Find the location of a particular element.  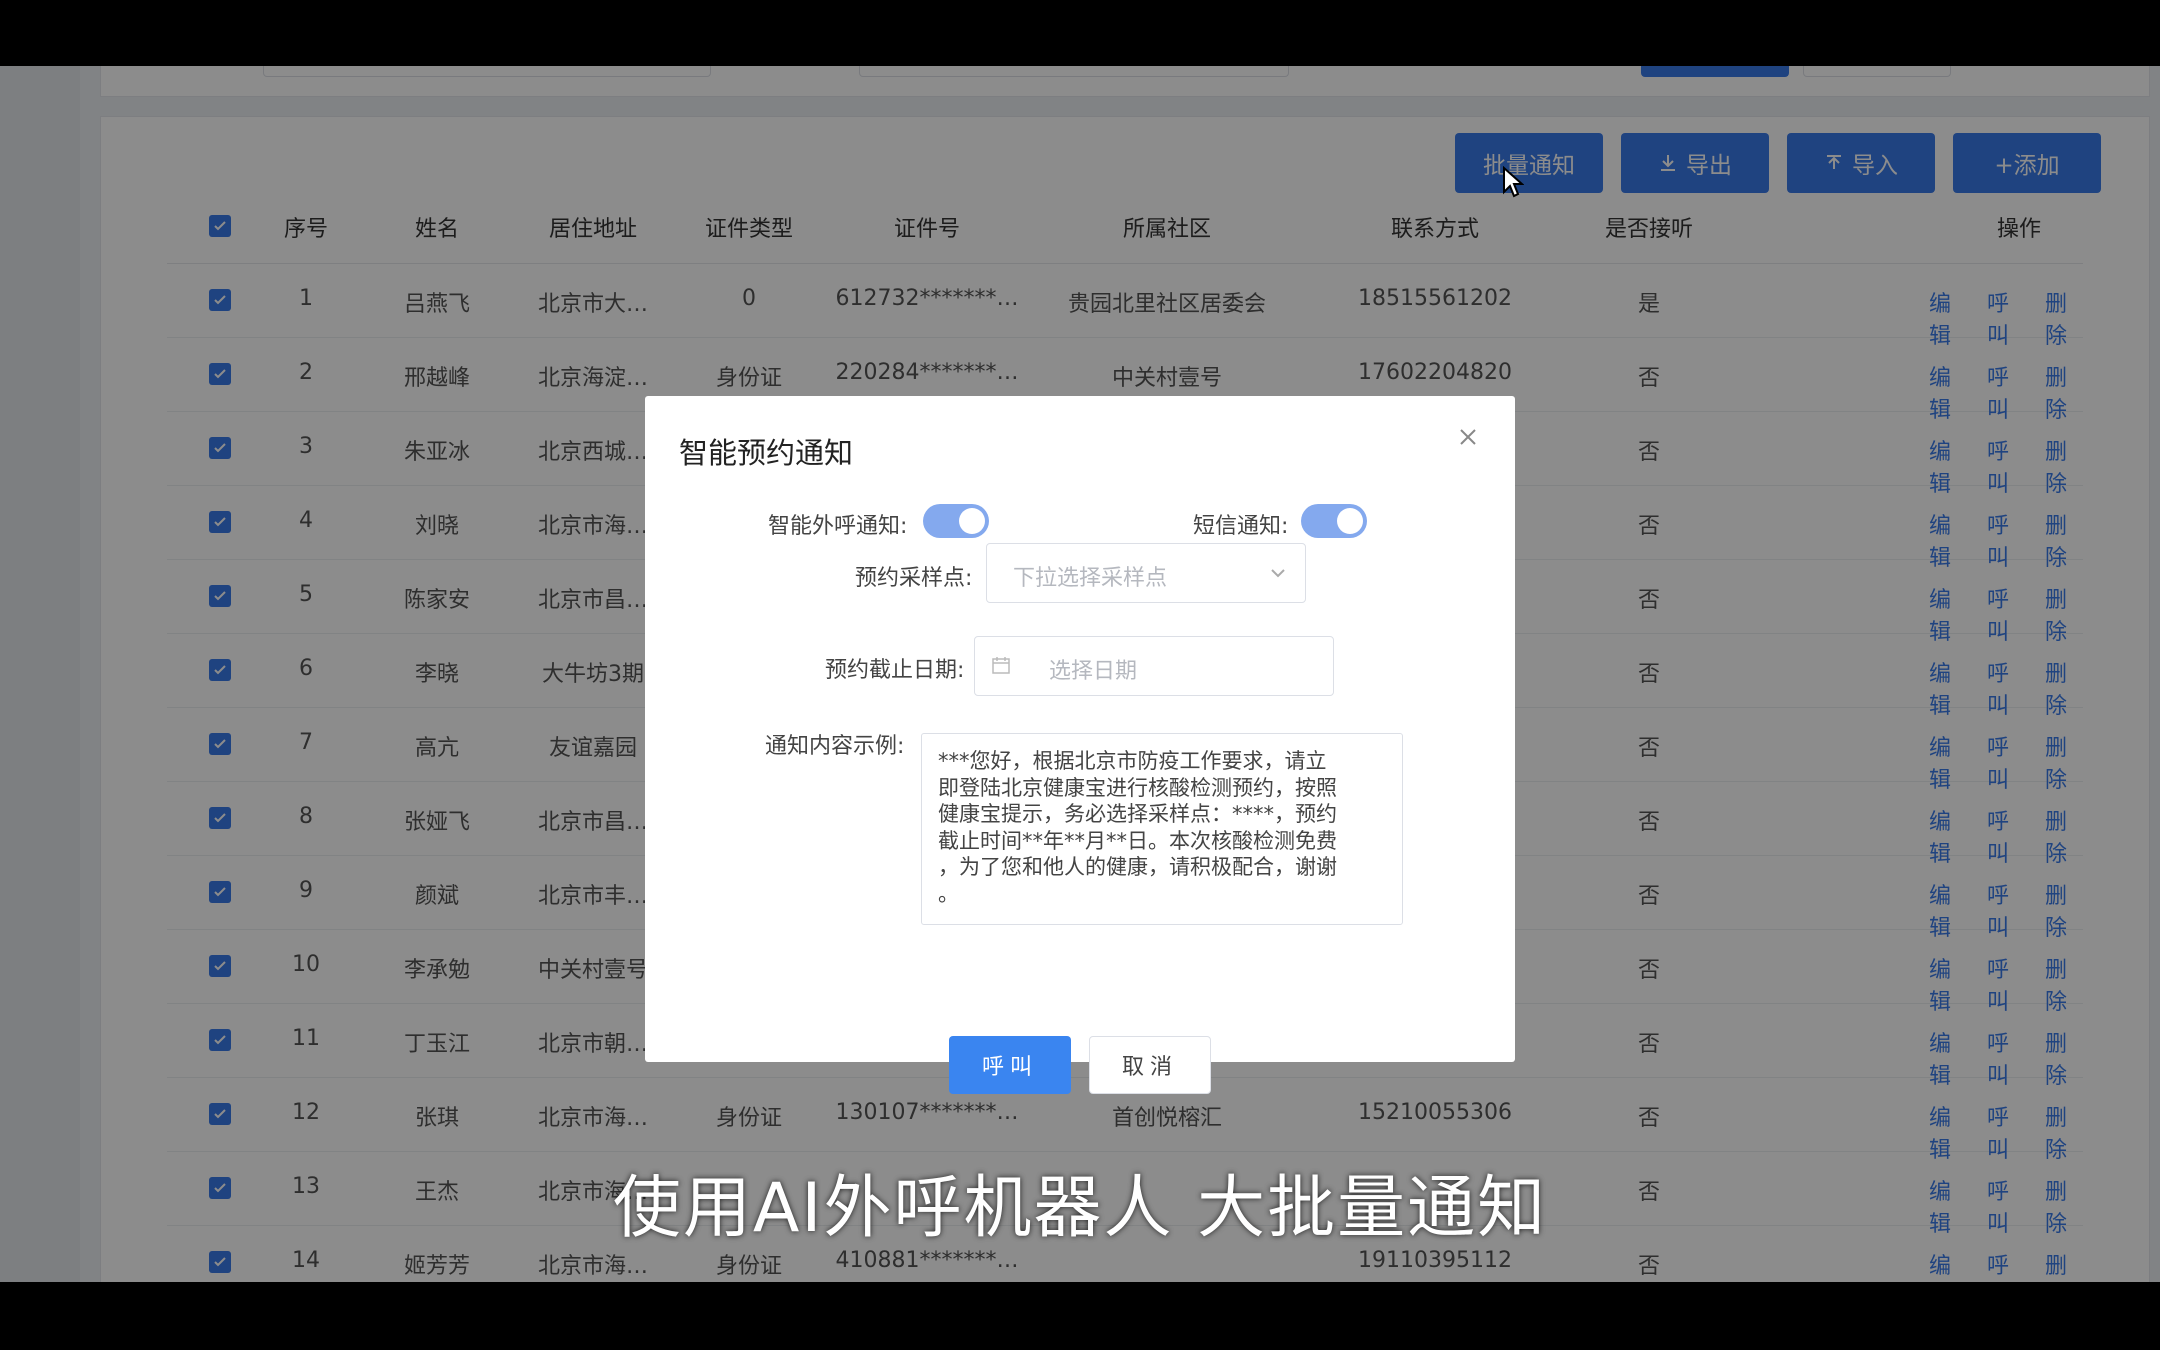

site-select: 下拉选择采样点 is located at coordinates (1146, 573).